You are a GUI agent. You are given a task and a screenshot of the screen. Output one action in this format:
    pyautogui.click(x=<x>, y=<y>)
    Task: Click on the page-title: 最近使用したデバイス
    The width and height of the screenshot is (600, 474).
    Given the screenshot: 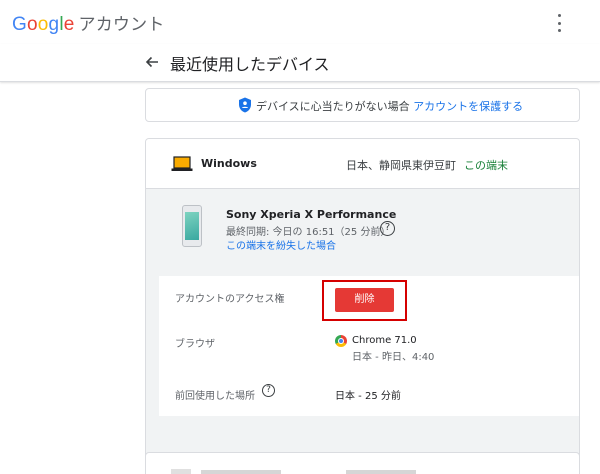 What is the action you would take?
    pyautogui.click(x=250, y=64)
    